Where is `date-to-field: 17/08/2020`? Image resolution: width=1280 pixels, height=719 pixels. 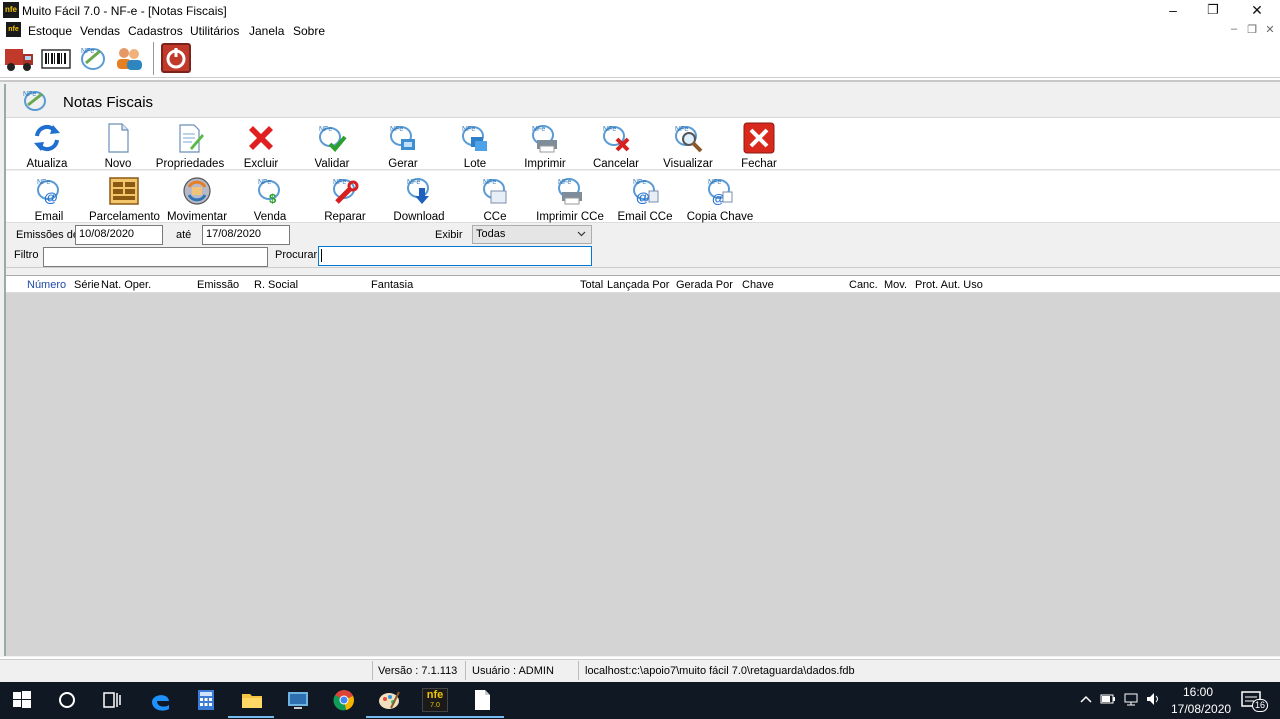
date-to-field: 17/08/2020 is located at coordinates (246, 235).